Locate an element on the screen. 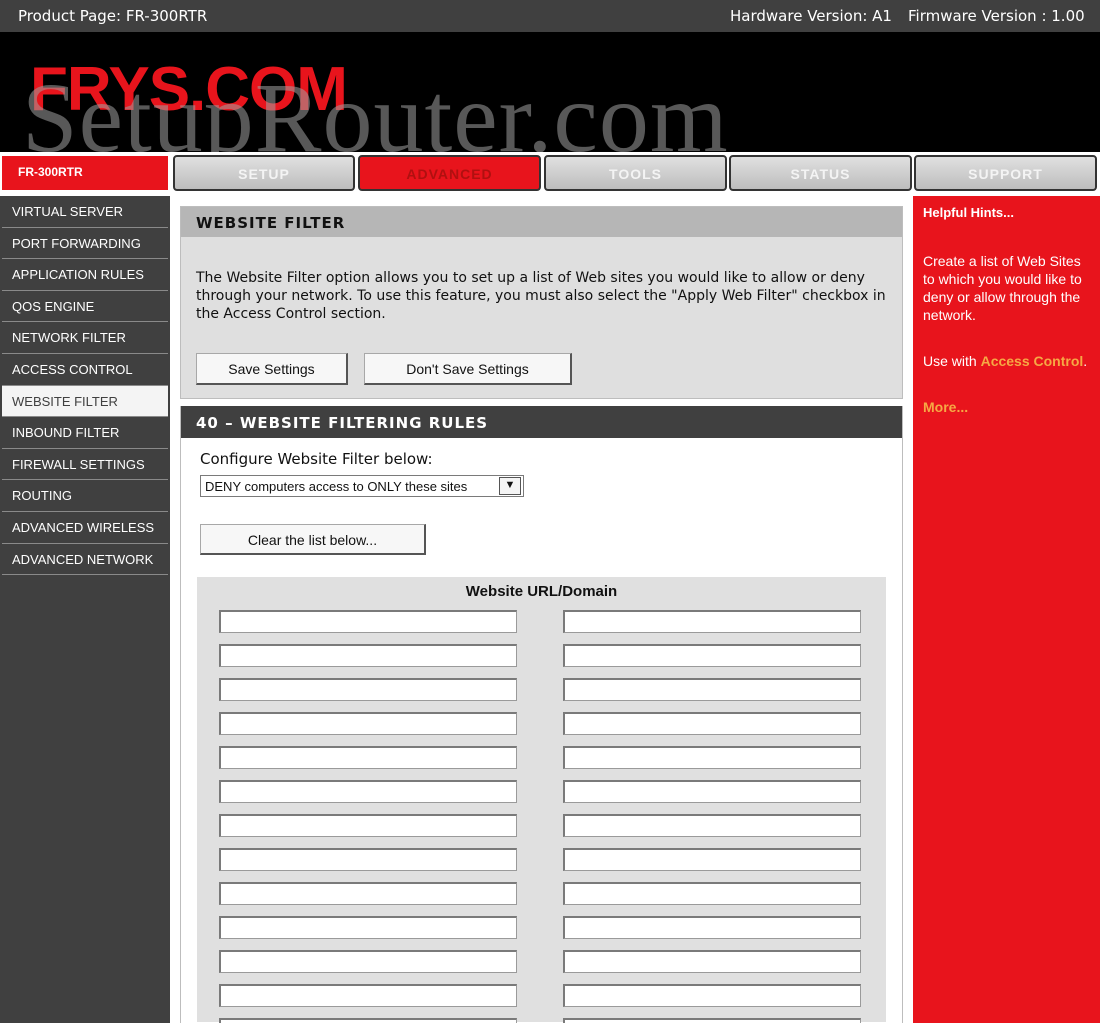 The width and height of the screenshot is (1100, 1023). sidebar-item-inbound-filter: INBOUND FILTER is located at coordinates (85, 433).